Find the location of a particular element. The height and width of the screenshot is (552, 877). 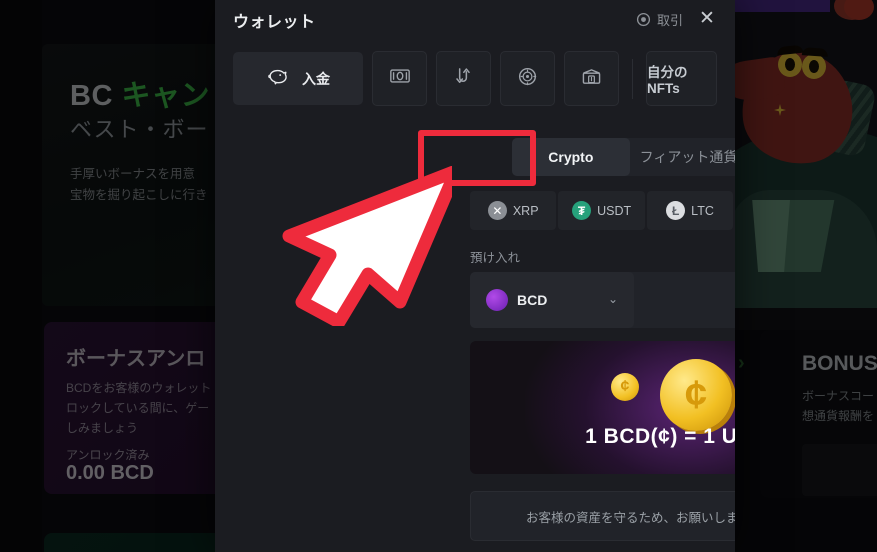

big-coin-symbol: ¢ is located at coordinates (696, 394).